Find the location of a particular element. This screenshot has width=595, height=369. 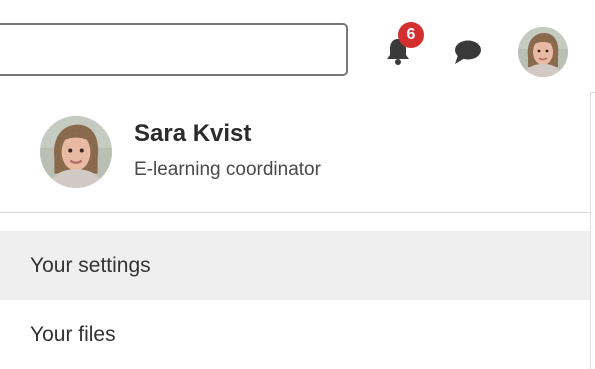

messages-button is located at coordinates (468, 52).